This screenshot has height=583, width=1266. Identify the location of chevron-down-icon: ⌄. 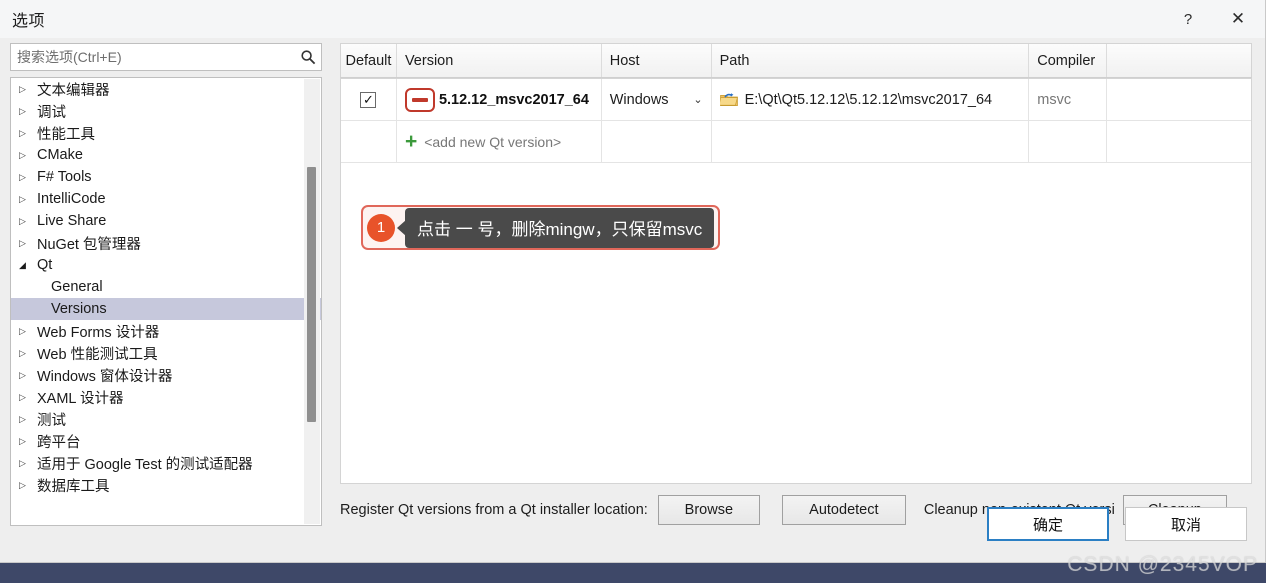
(701, 99).